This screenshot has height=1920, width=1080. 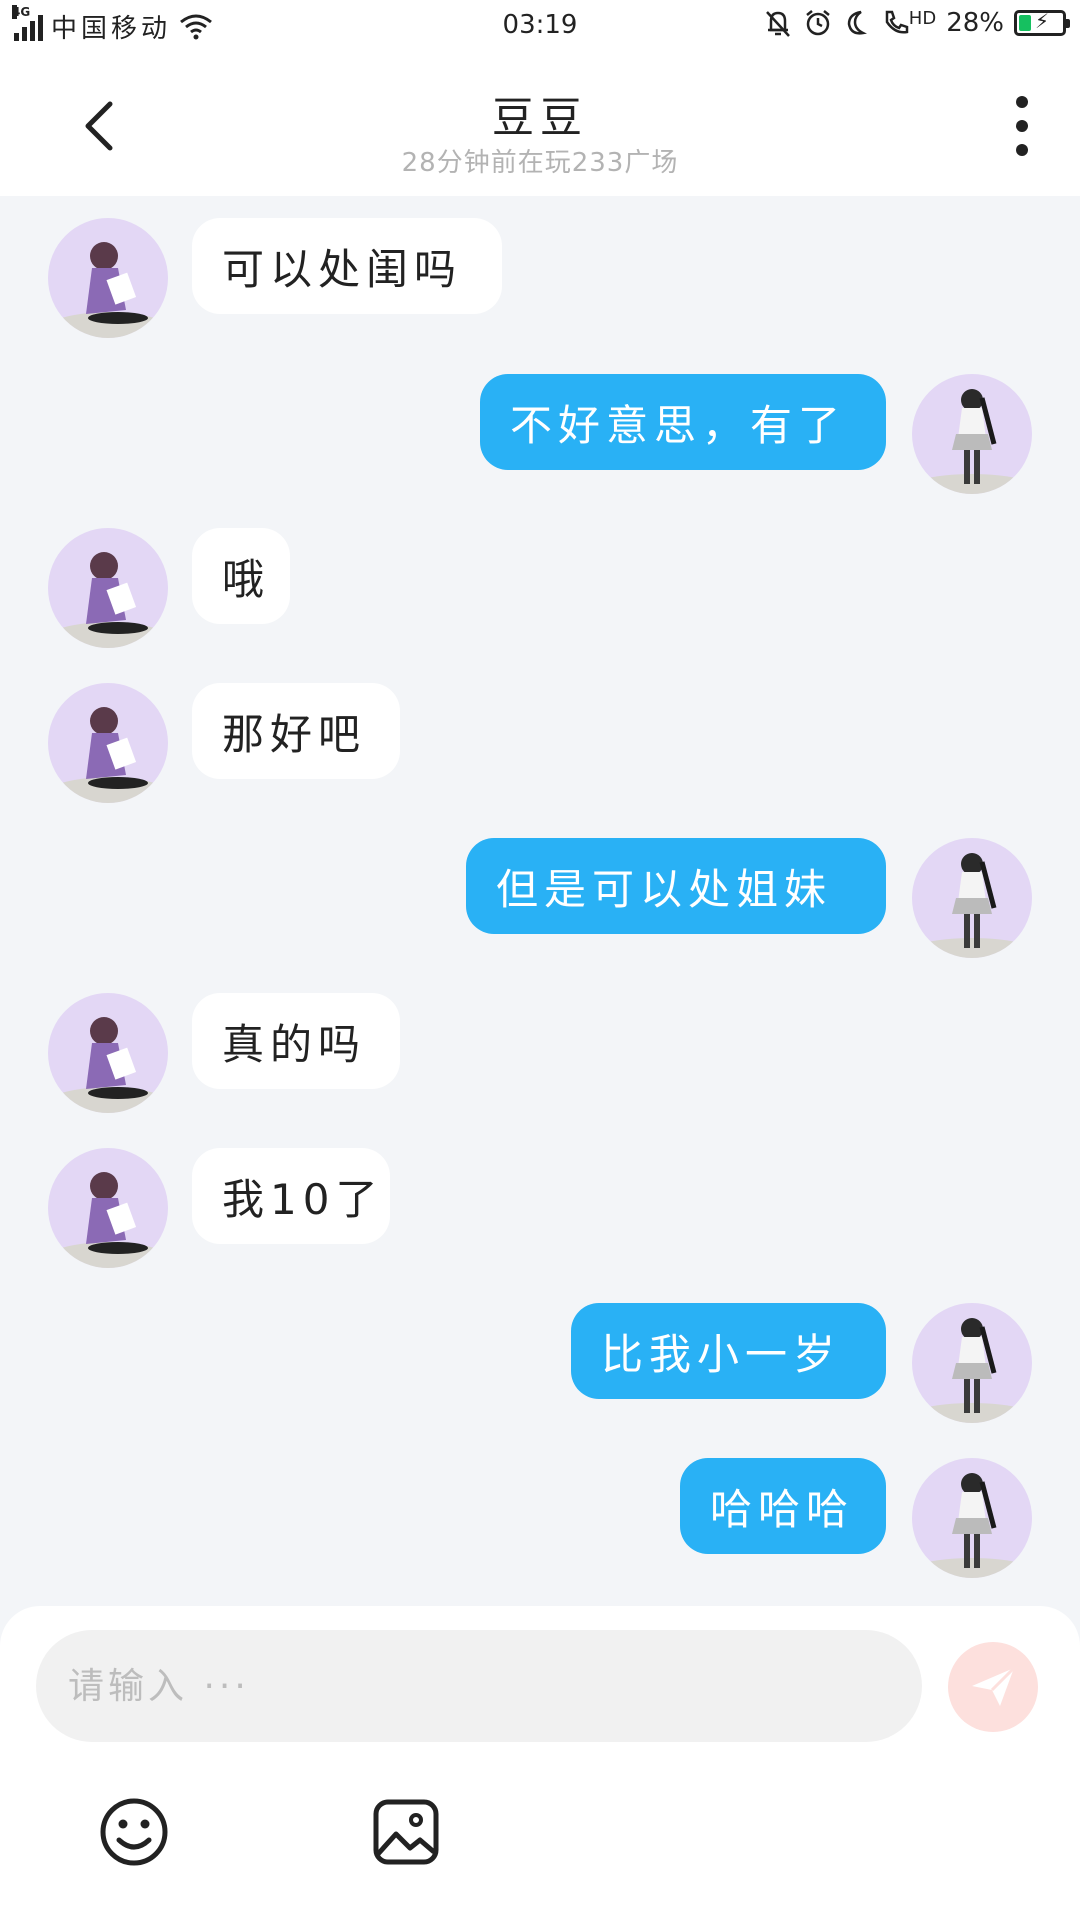 I want to click on message-bubble-in: 我10了, so click(x=291, y=1196).